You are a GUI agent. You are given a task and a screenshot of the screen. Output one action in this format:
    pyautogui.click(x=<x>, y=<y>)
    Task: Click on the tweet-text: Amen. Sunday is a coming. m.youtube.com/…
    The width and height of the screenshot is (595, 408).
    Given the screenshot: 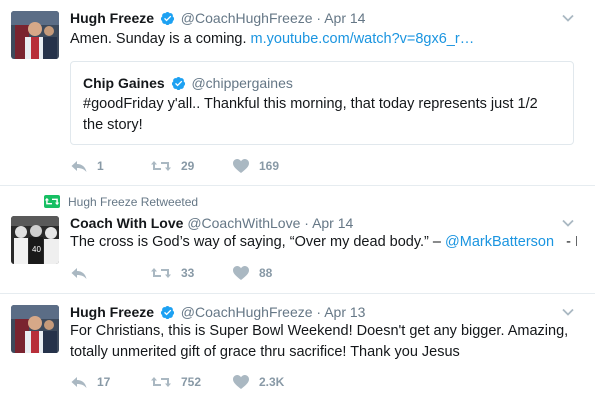 What is the action you would take?
    pyautogui.click(x=323, y=39)
    